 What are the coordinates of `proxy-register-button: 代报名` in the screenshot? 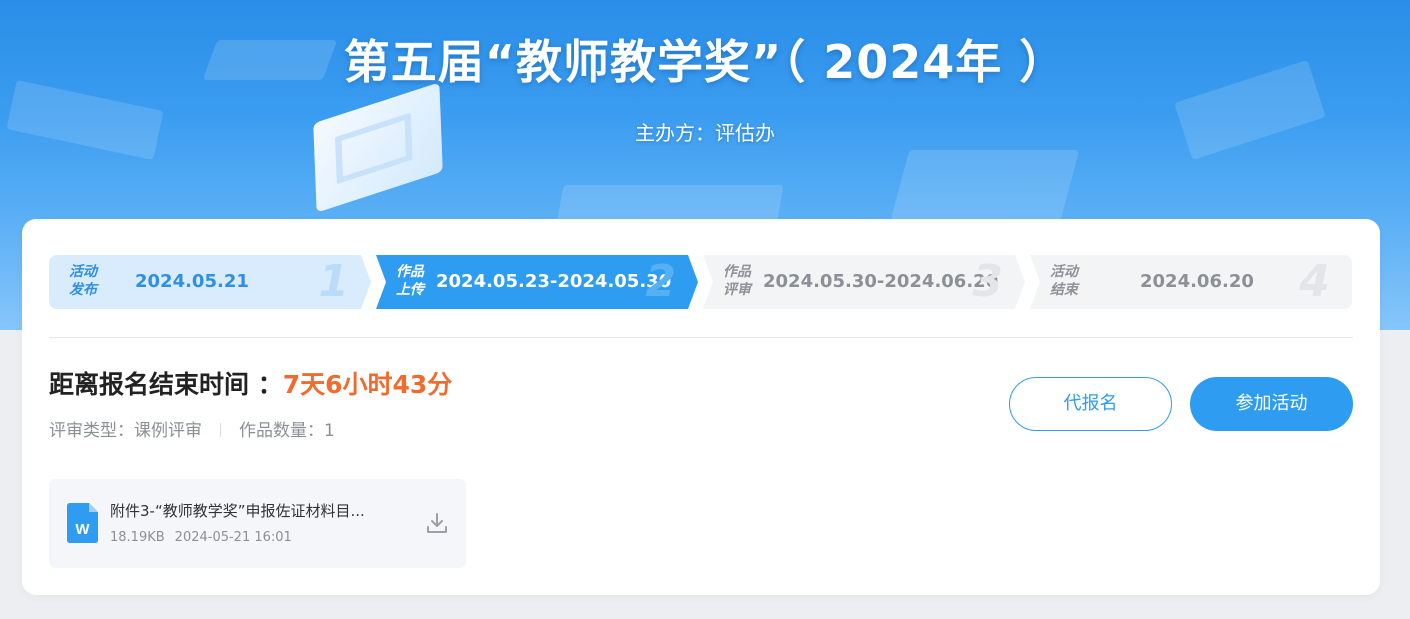 It's located at (1090, 404).